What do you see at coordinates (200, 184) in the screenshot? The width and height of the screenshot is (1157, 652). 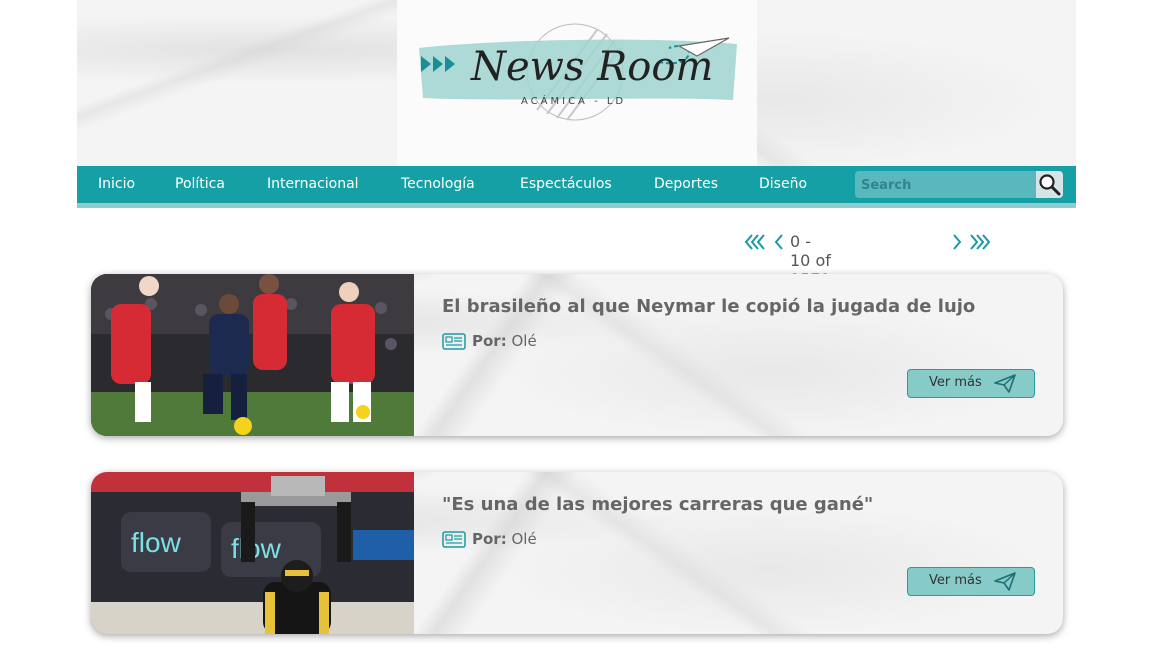 I see `nav-item-politica: Política` at bounding box center [200, 184].